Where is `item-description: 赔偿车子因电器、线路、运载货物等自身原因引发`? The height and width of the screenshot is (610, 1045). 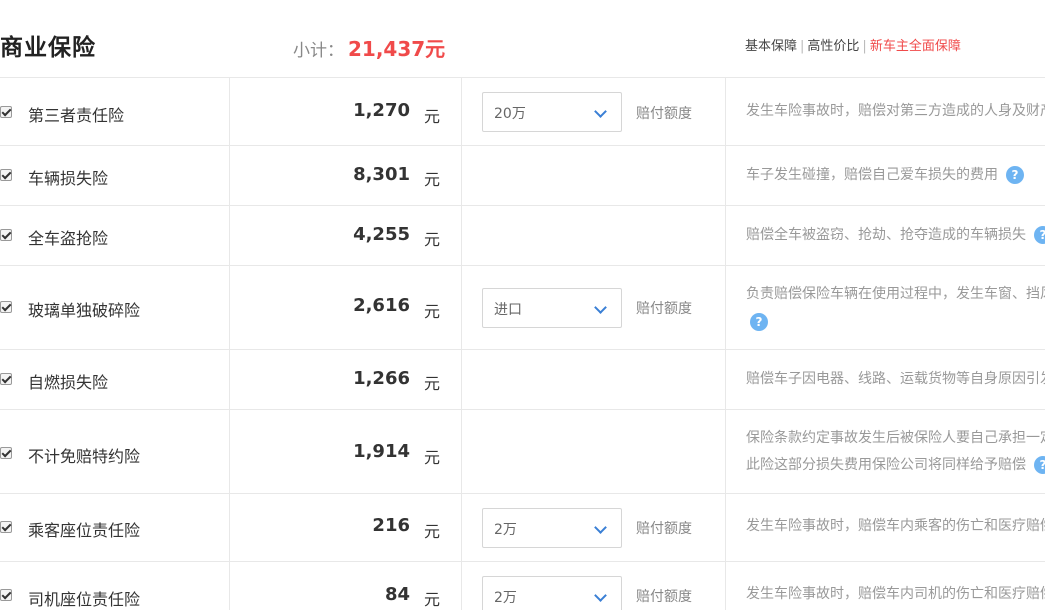
item-description: 赔偿车子因电器、线路、运载货物等自身原因引发 is located at coordinates (895, 379).